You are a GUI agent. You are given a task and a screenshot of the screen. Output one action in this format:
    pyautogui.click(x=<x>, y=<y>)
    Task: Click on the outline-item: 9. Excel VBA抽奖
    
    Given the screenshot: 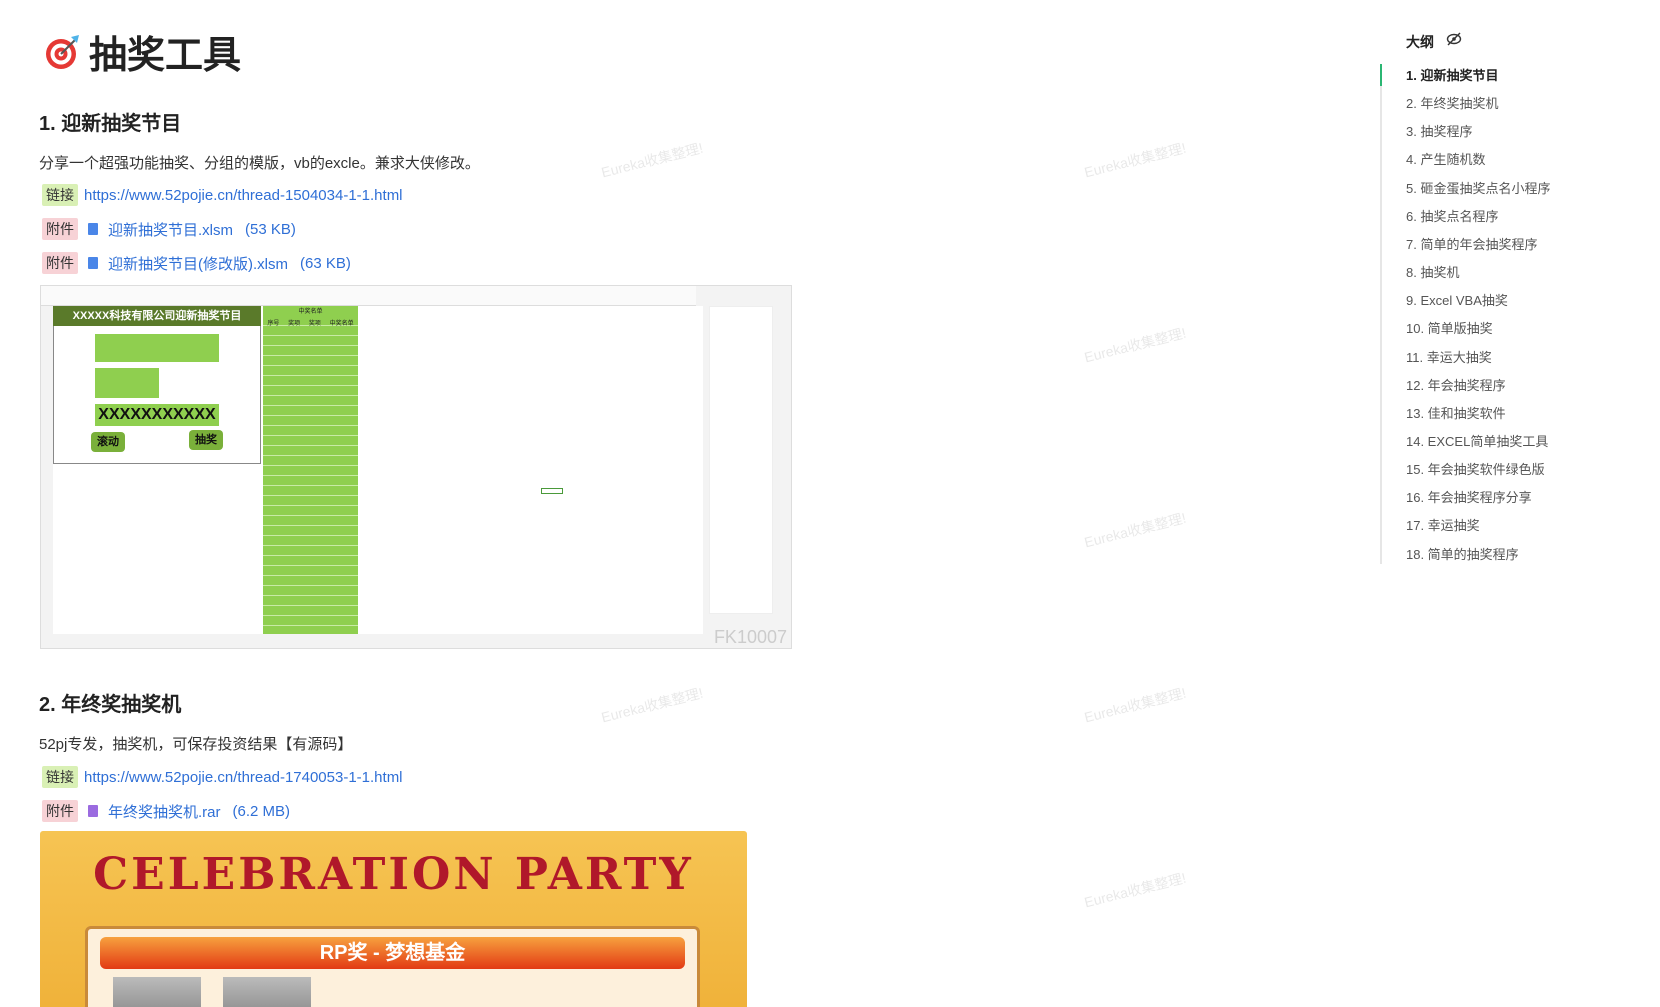 What is the action you would take?
    pyautogui.click(x=1457, y=299)
    